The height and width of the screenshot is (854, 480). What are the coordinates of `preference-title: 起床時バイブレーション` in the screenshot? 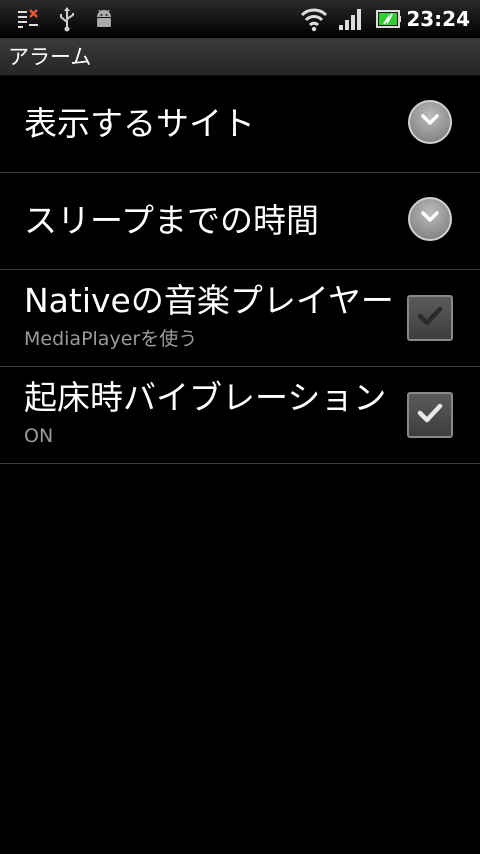 It's located at (205, 397).